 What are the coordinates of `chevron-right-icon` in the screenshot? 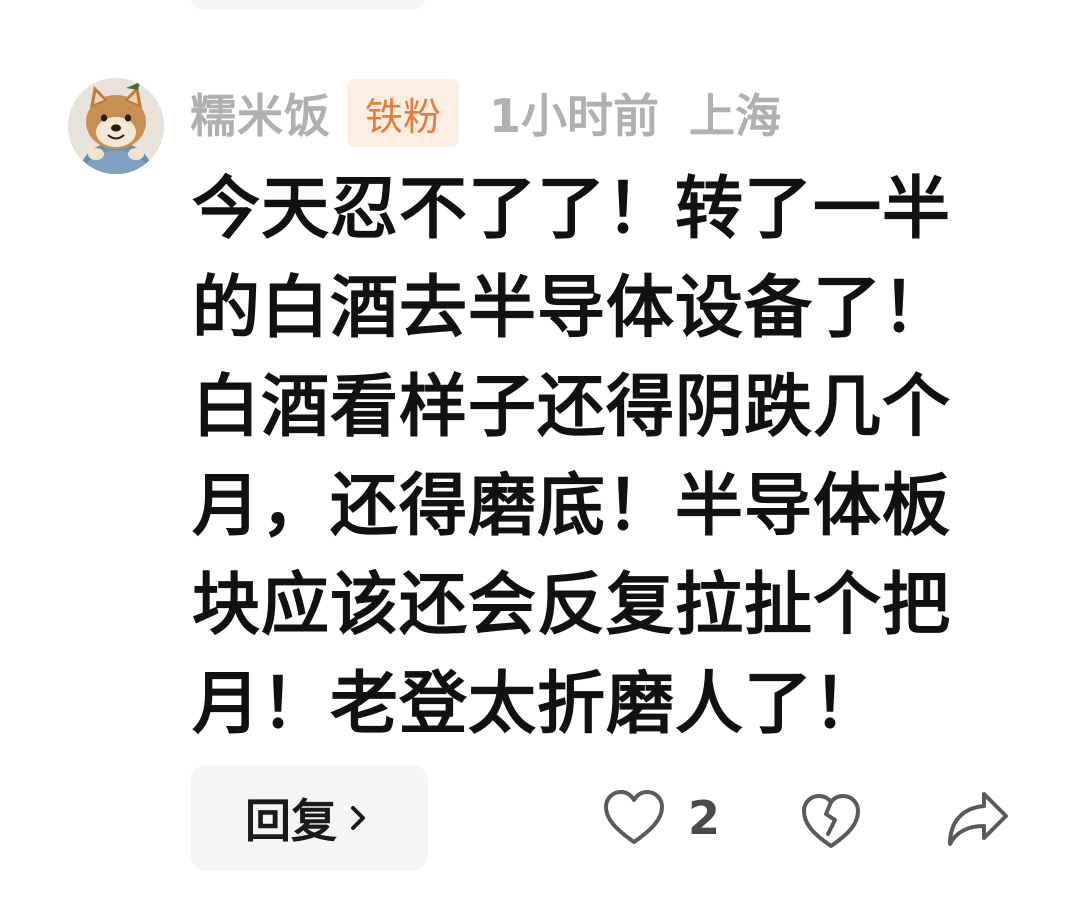 It's located at (358, 818).